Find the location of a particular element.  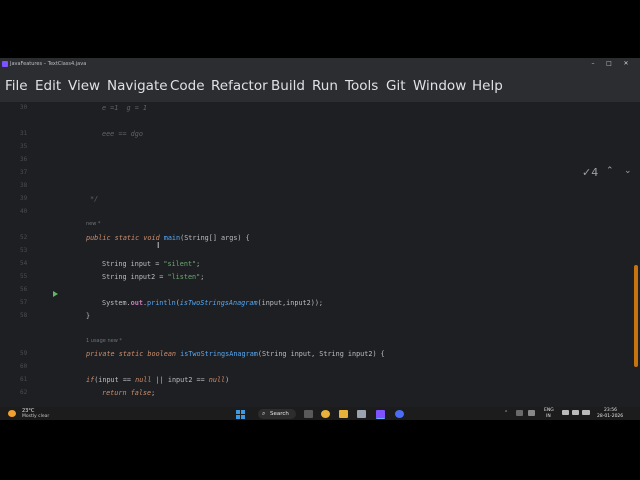

code-line-input2: String input2 = "listen"; is located at coordinates (153, 277).